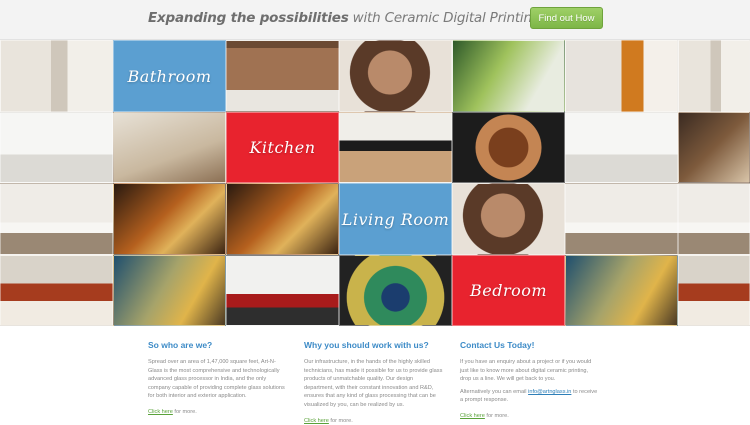 The width and height of the screenshot is (750, 425). I want to click on why-us-more: Click here for more., so click(374, 421).